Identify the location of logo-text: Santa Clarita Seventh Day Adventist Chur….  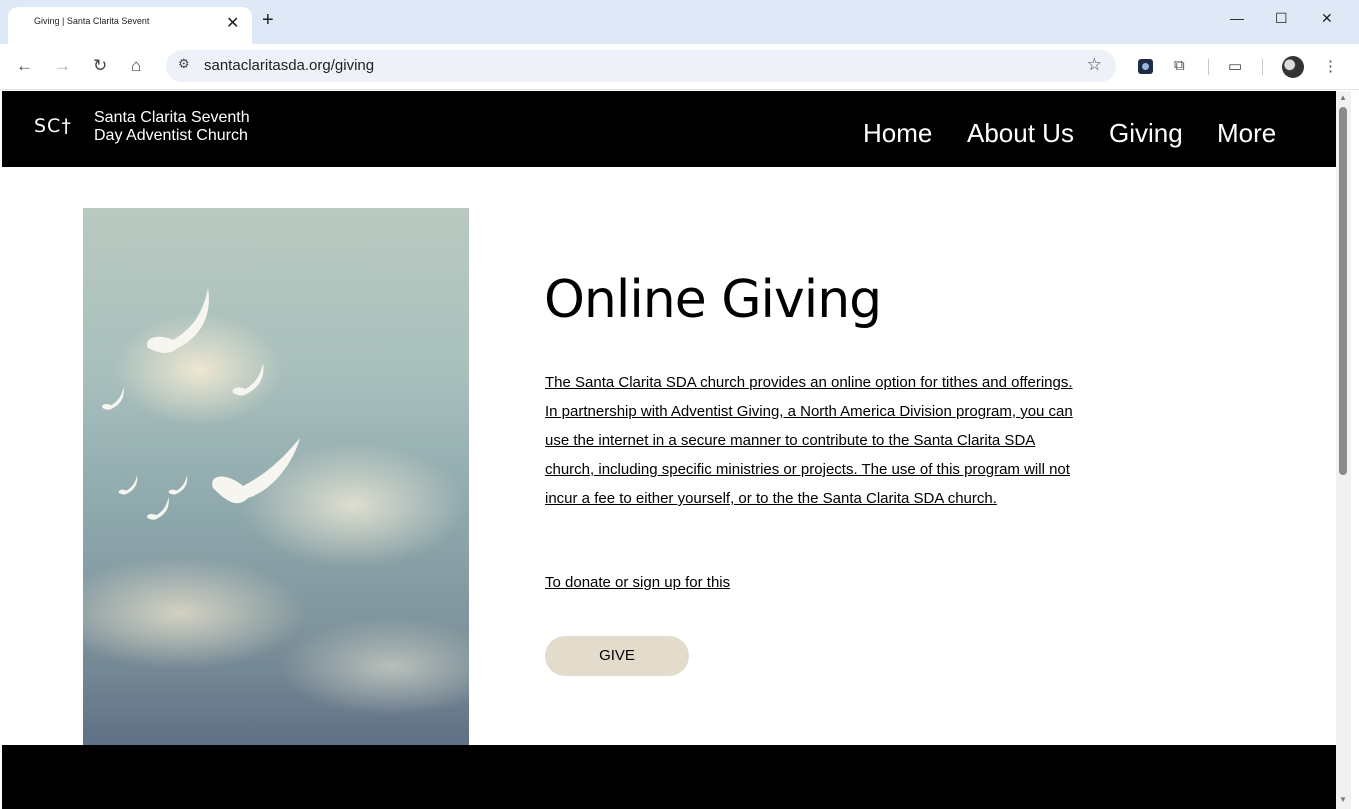
(172, 127).